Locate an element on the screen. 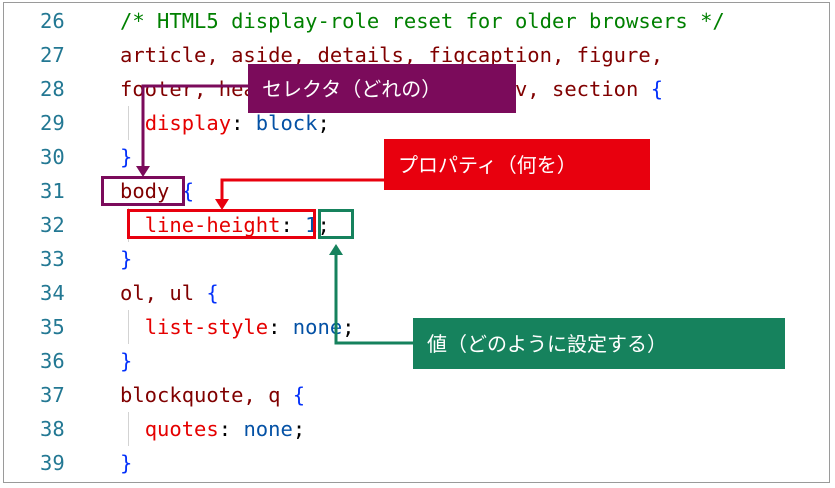 Image resolution: width=835 pixels, height=488 pixels. selector-label: セレクタ（どれの） is located at coordinates (382, 88).